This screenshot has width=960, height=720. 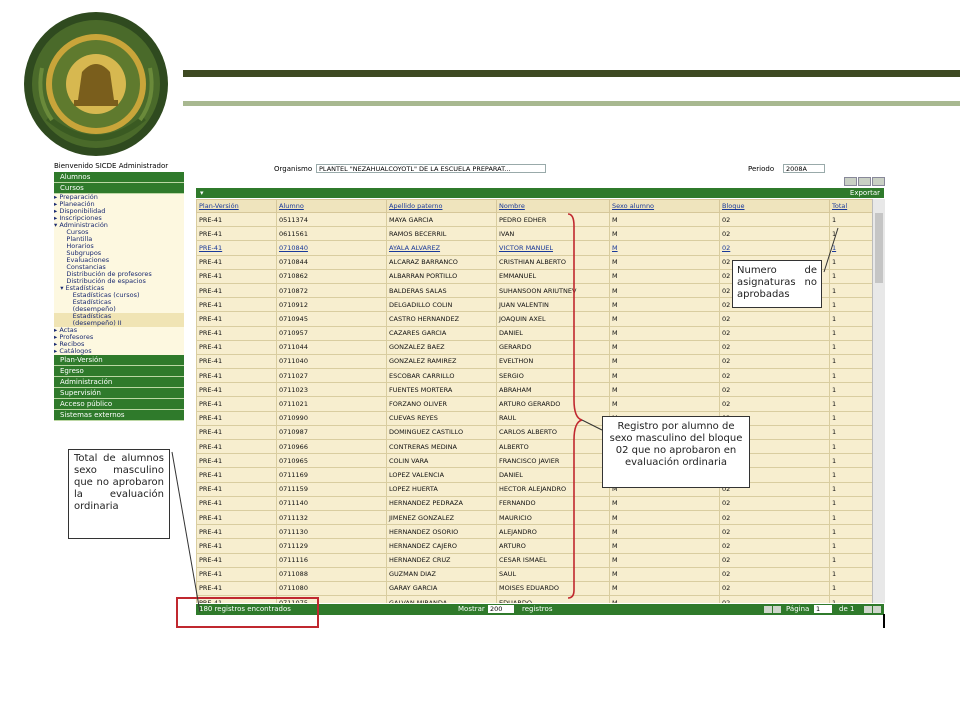 I want to click on table-row: PRE-410710990CUEVAS REYESRAULM021, so click(x=534, y=418).